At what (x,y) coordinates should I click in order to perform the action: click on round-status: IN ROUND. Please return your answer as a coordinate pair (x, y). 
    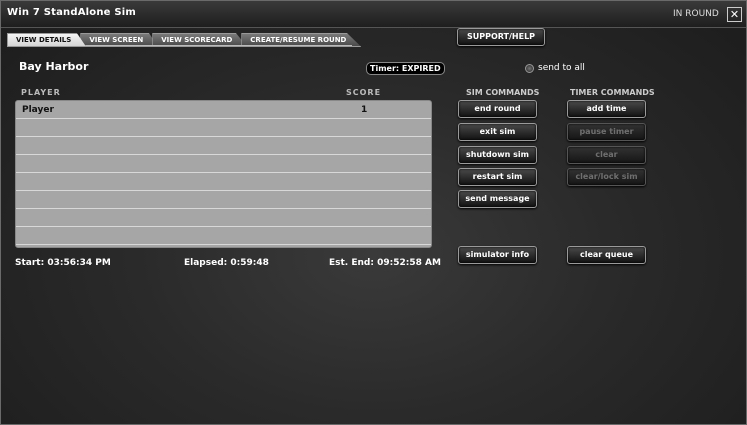
    Looking at the image, I should click on (696, 14).